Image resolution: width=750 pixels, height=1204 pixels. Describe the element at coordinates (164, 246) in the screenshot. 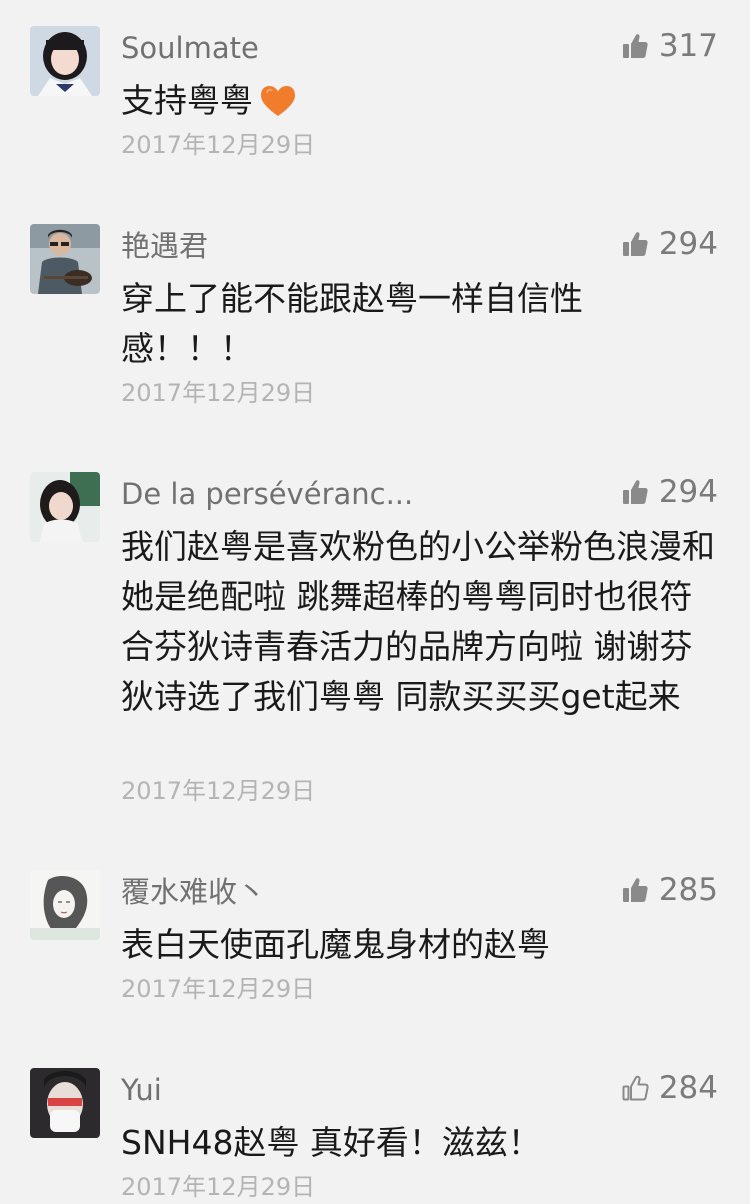

I see `username: 艳遇君` at that location.